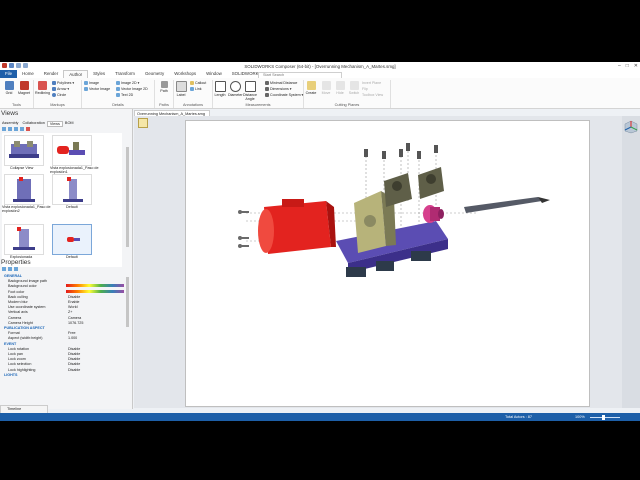 The image size is (640, 480). I want to click on status-bar: Total Actors : 87 100%, so click(320, 417).